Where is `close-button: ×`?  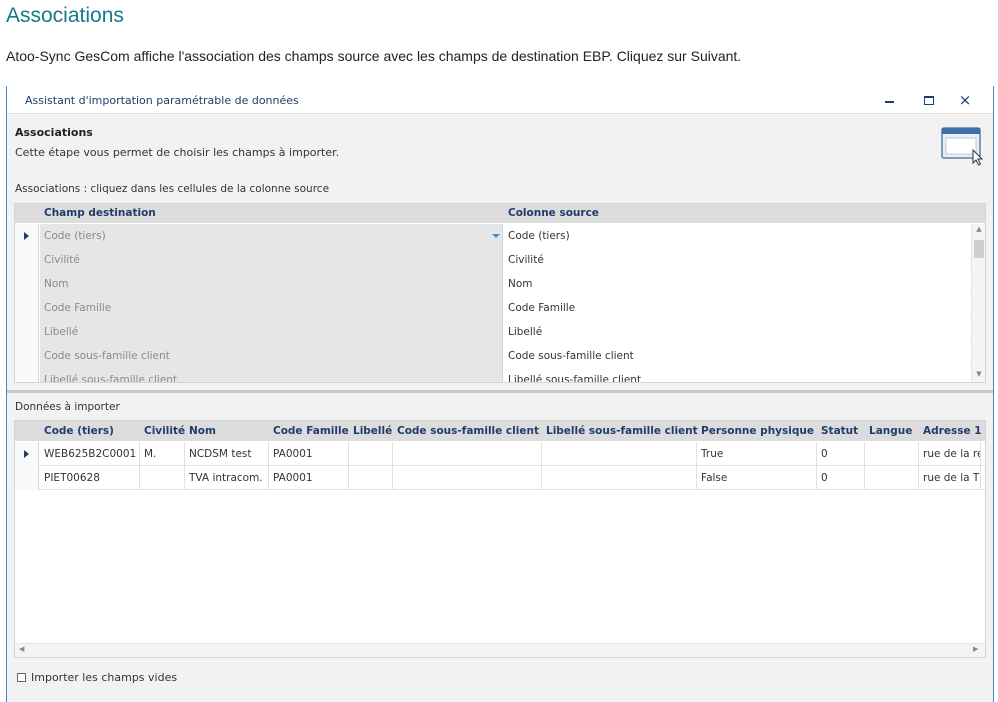 close-button: × is located at coordinates (965, 100).